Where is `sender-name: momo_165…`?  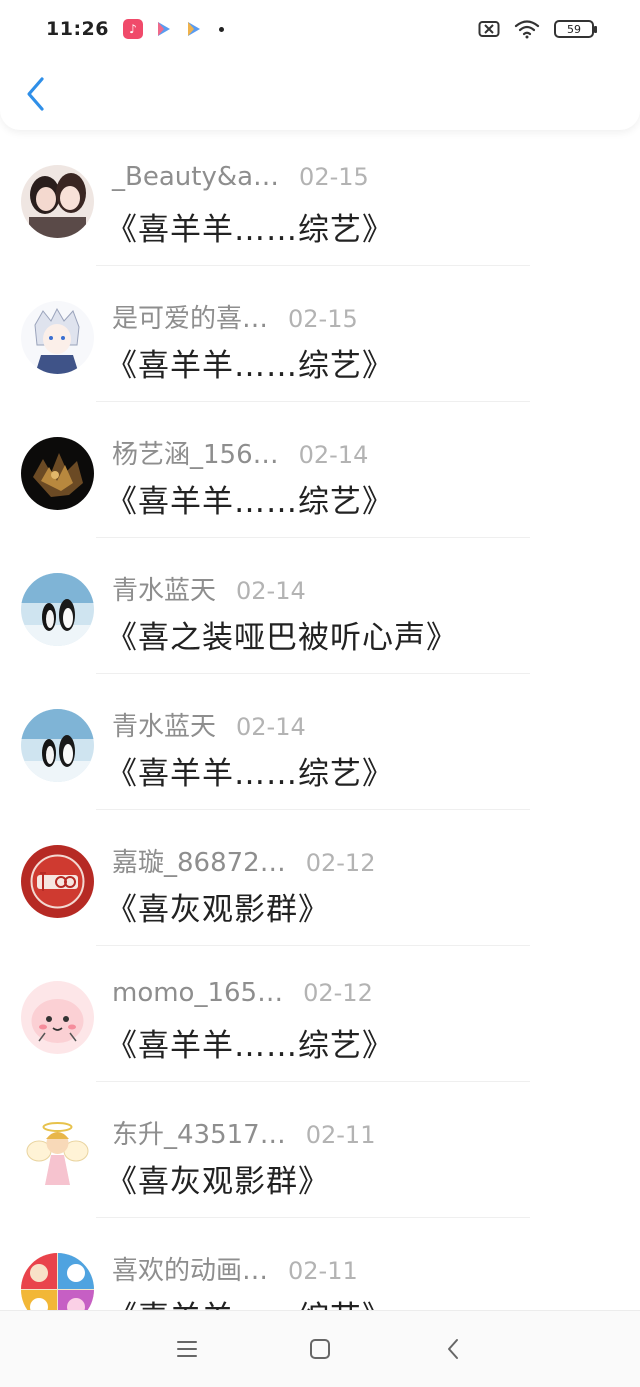 sender-name: momo_165… is located at coordinates (198, 993).